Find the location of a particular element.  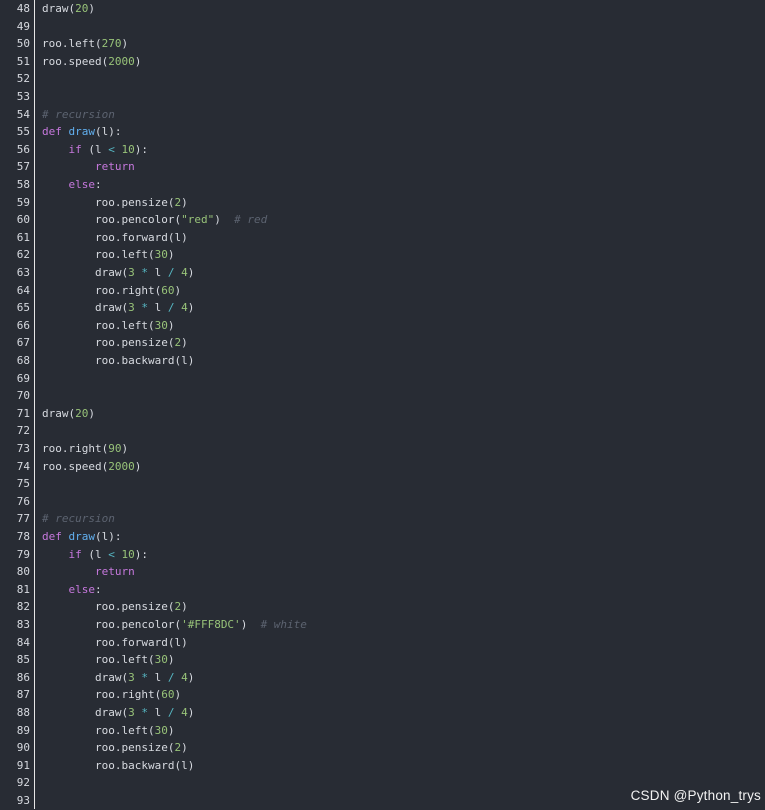

code-token: draw( is located at coordinates (85, 272).